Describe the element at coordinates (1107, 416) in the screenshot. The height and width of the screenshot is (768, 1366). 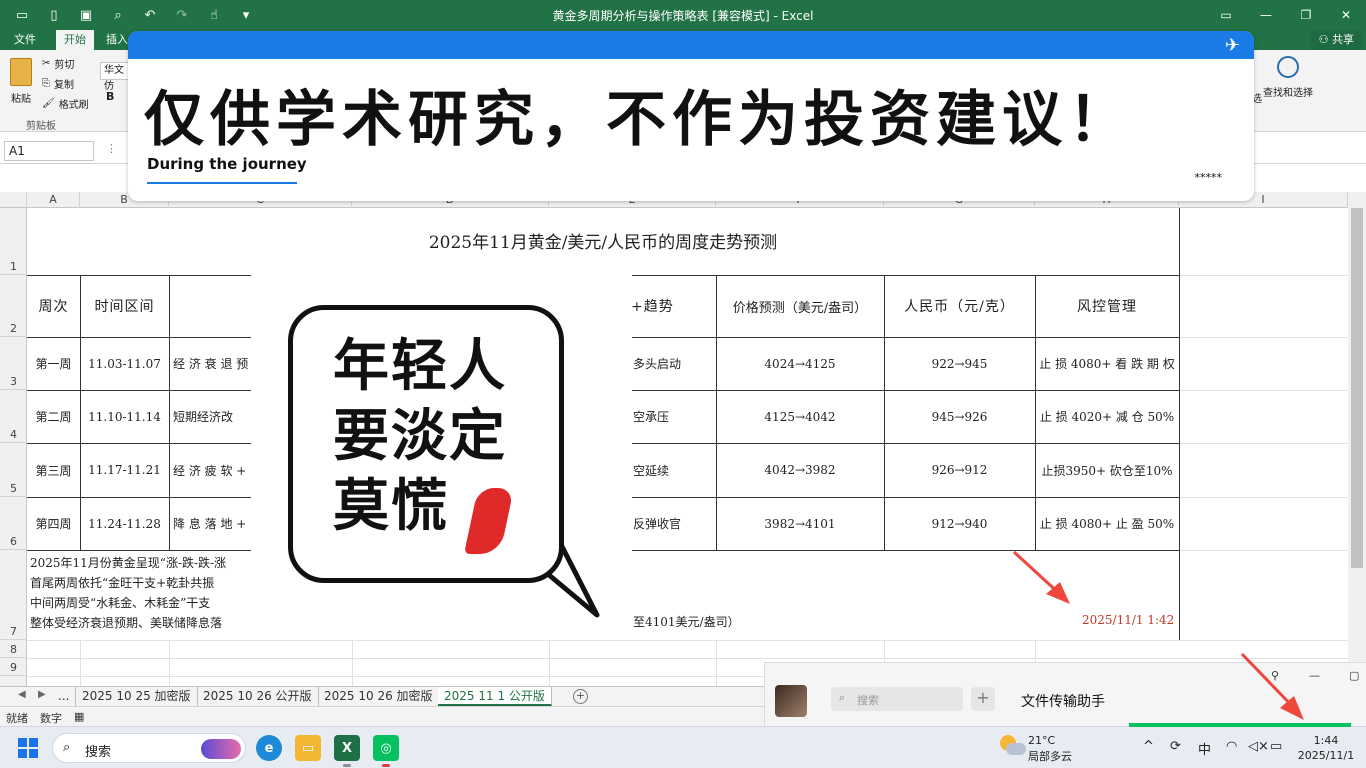
I see `cell-risk: 止 损 4020+ 减 仓 50%` at that location.